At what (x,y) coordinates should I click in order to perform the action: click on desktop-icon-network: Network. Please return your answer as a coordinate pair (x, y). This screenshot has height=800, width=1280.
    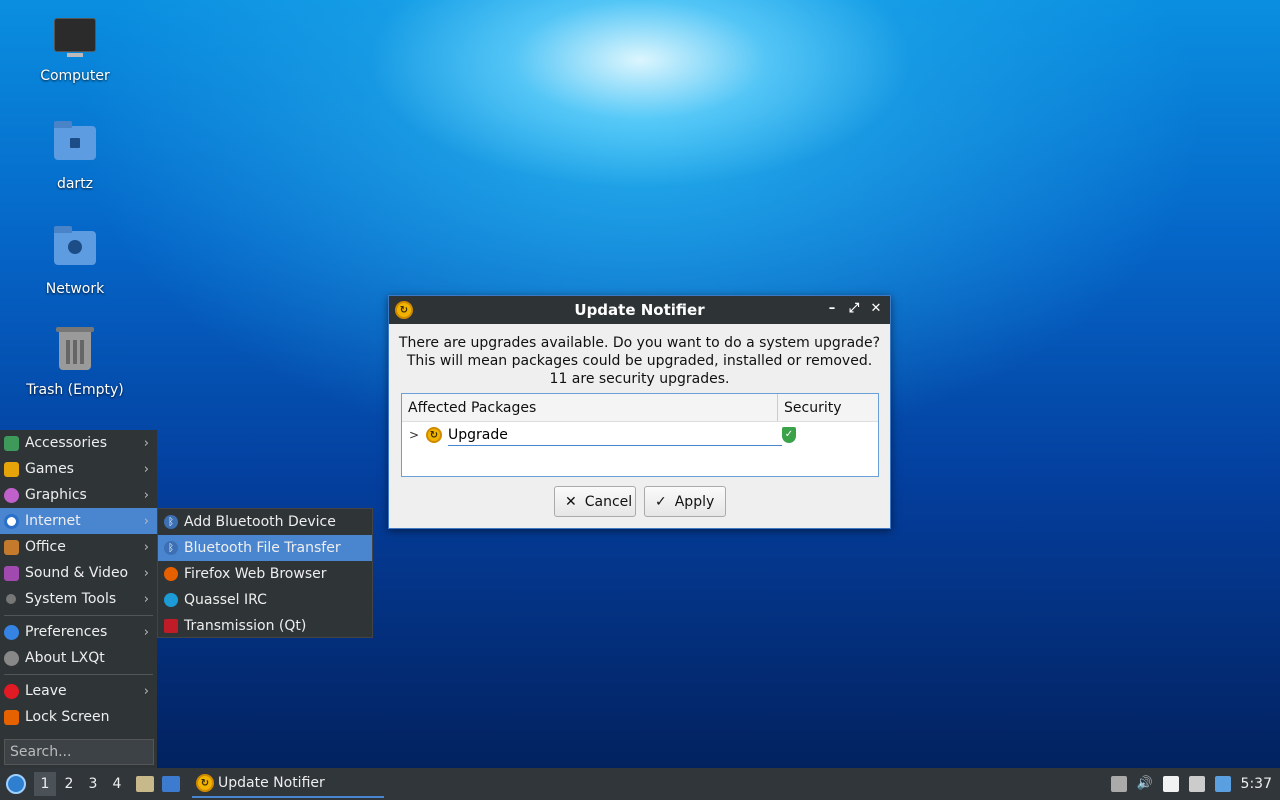
    Looking at the image, I should click on (75, 261).